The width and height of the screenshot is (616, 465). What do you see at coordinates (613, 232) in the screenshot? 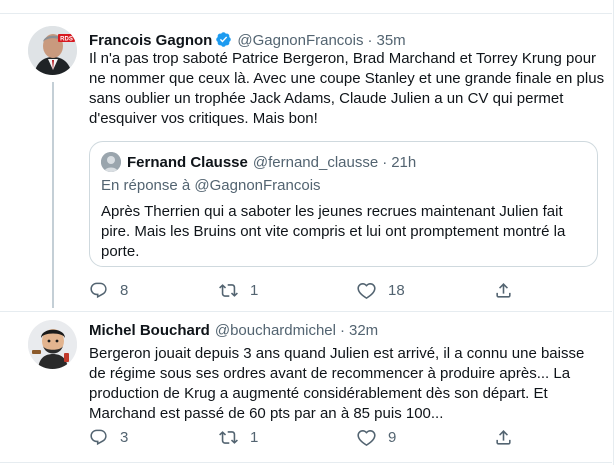
I see `column-border` at bounding box center [613, 232].